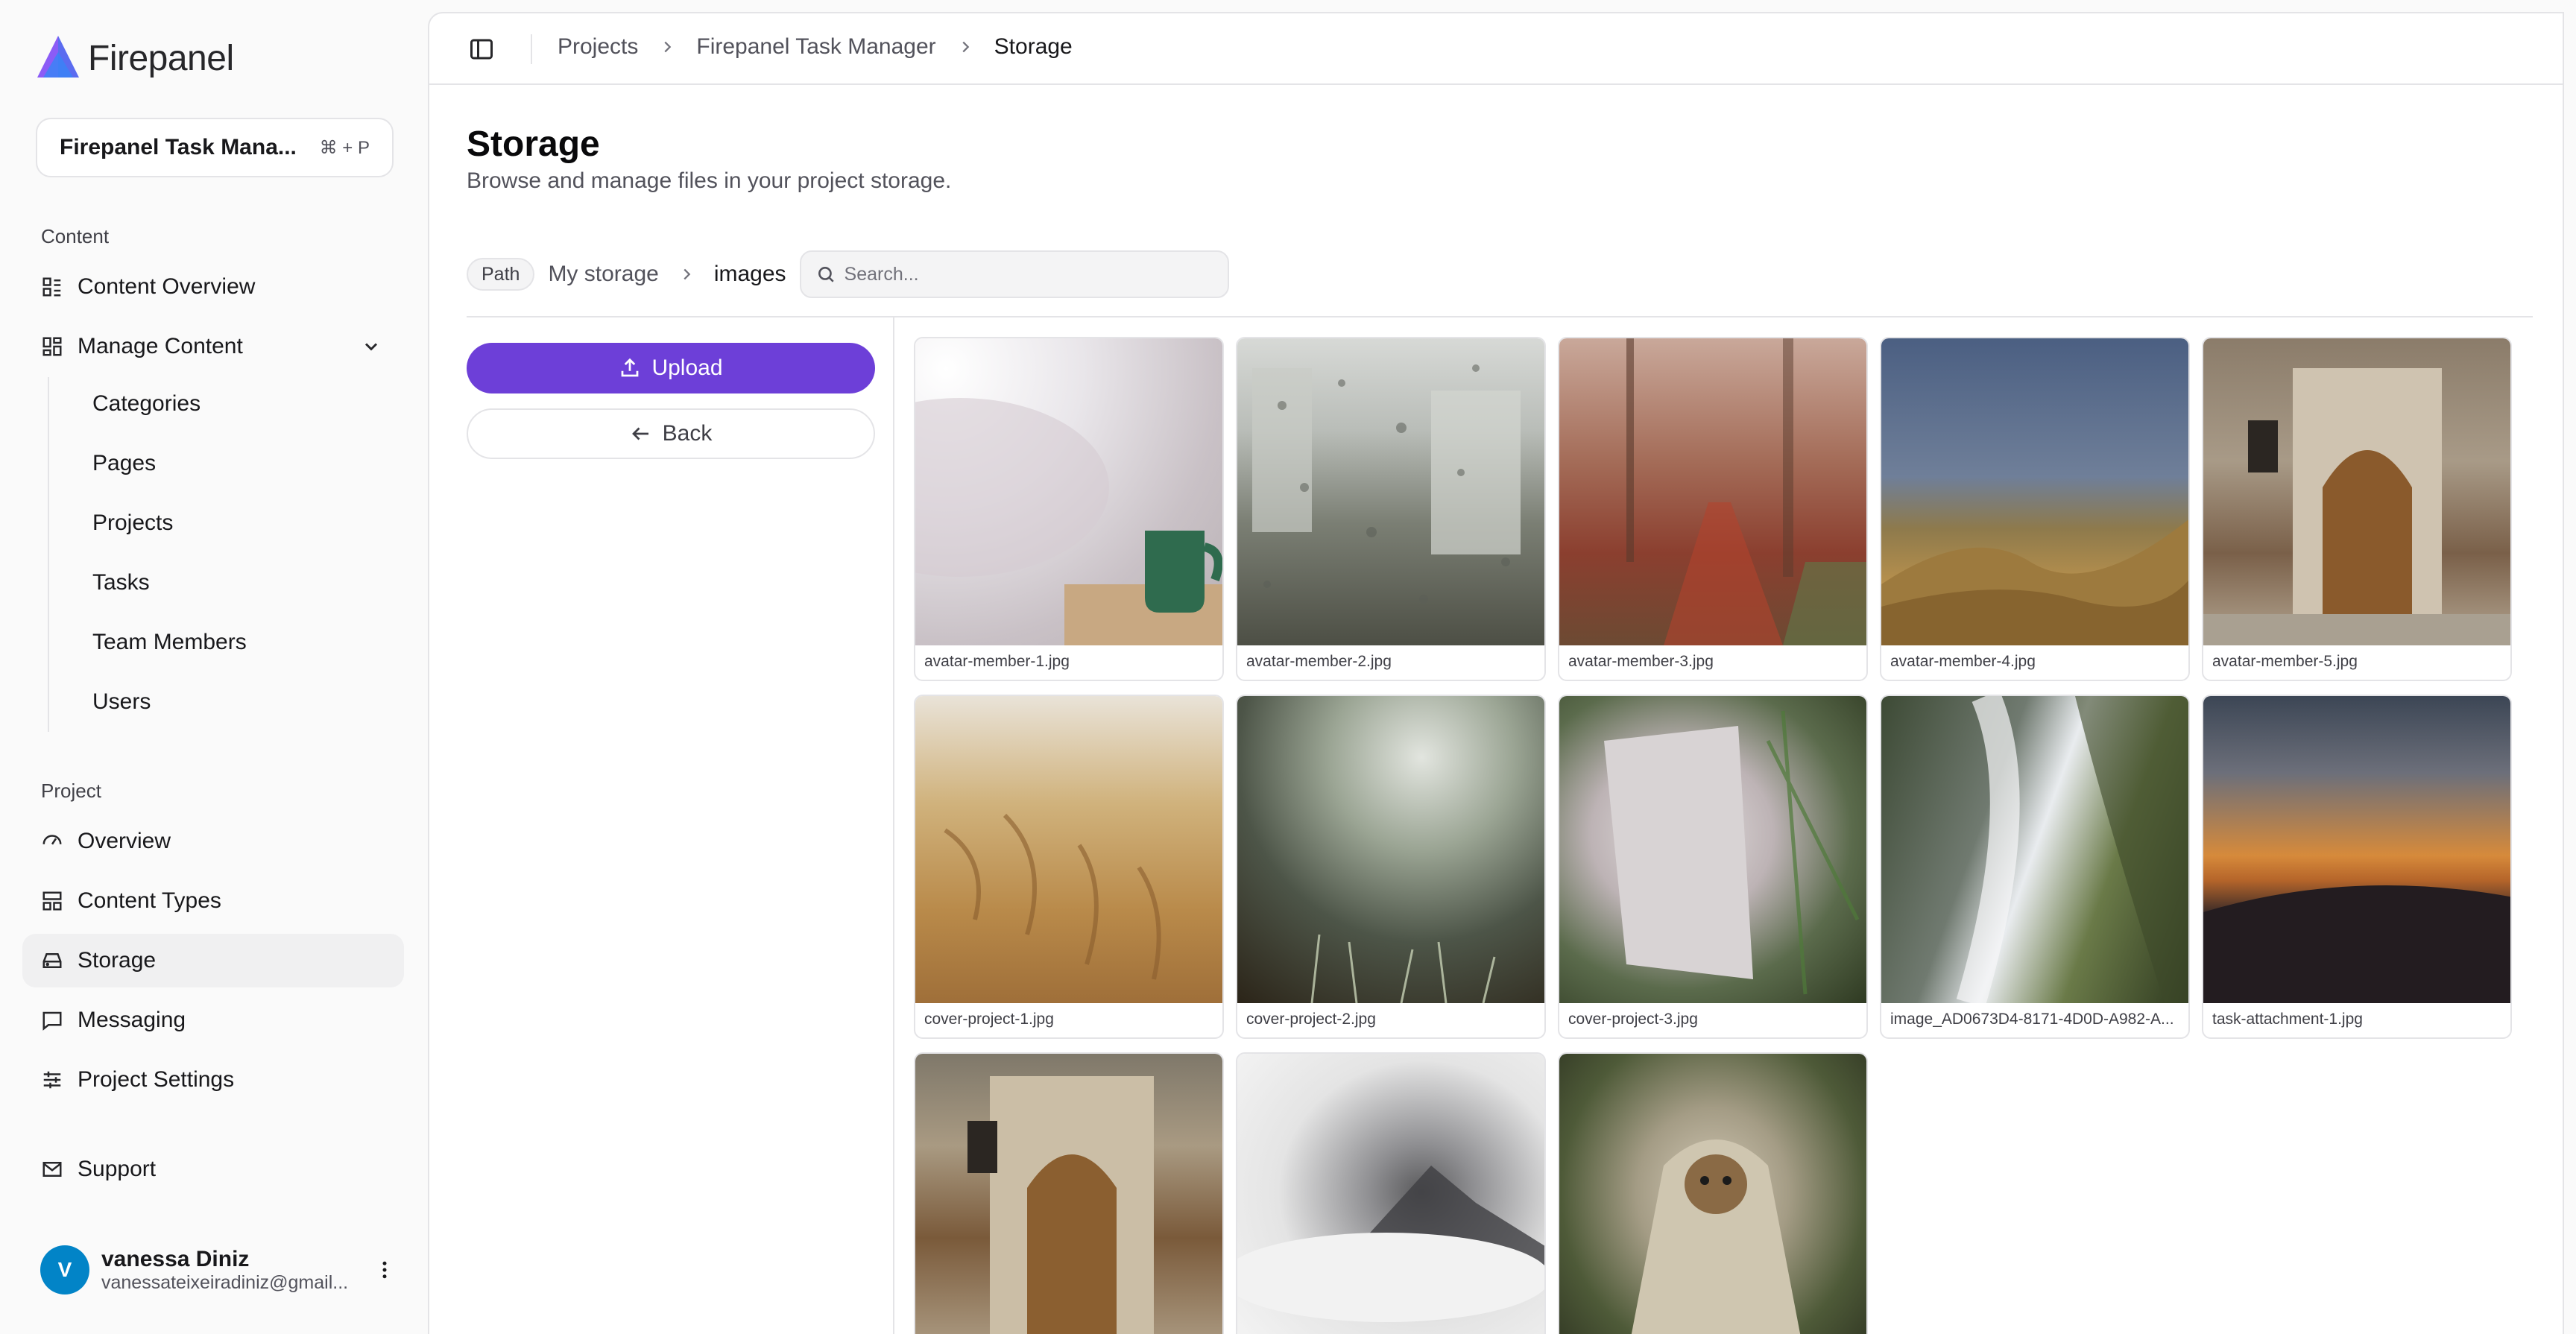 This screenshot has width=2576, height=1334. I want to click on upload-button: Upload, so click(671, 368).